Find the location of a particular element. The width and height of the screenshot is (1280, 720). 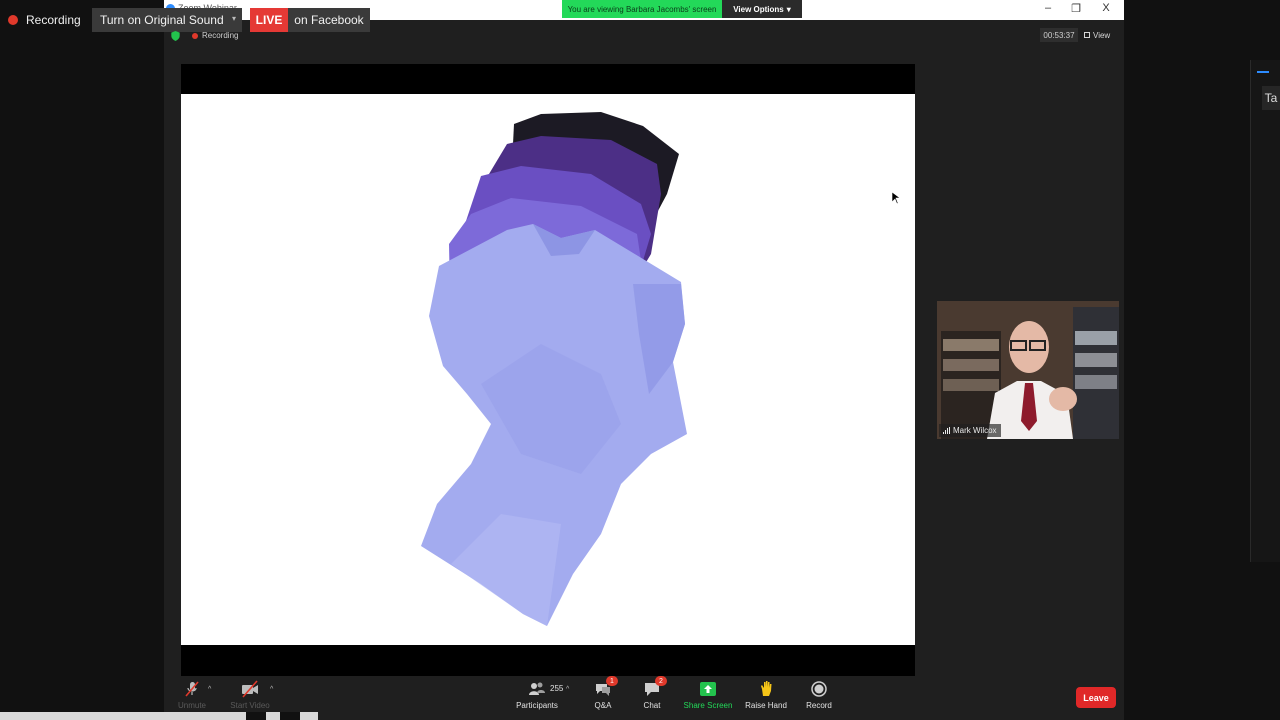

audio-options-caret-icon: ^ is located at coordinates (209, 689).